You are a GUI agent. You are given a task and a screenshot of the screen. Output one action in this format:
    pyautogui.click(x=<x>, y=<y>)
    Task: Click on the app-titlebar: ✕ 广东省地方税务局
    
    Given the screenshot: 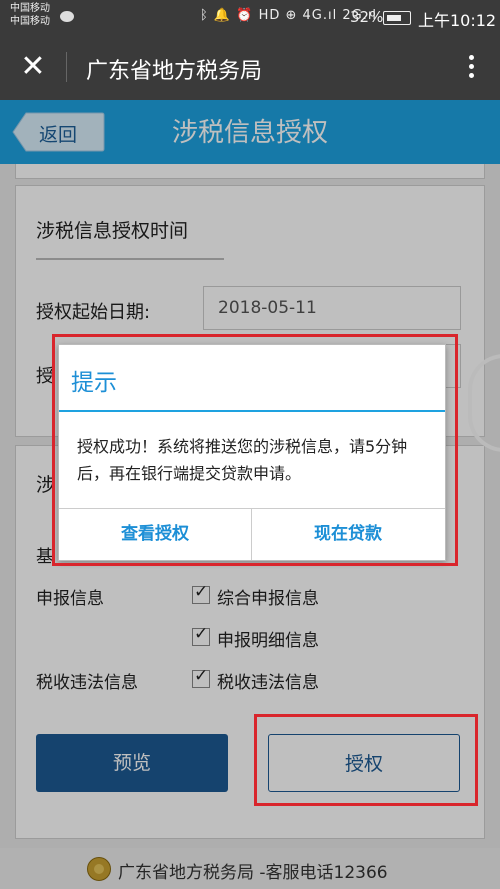 What is the action you would take?
    pyautogui.click(x=250, y=67)
    